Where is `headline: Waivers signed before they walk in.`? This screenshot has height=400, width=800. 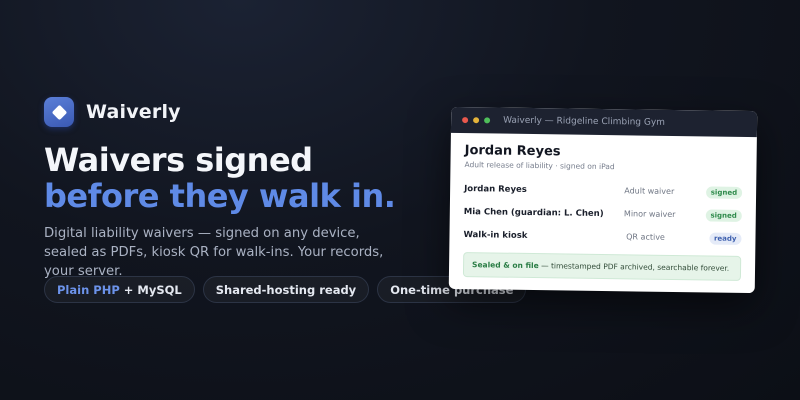
headline: Waivers signed before they walk in. is located at coordinates (220, 178).